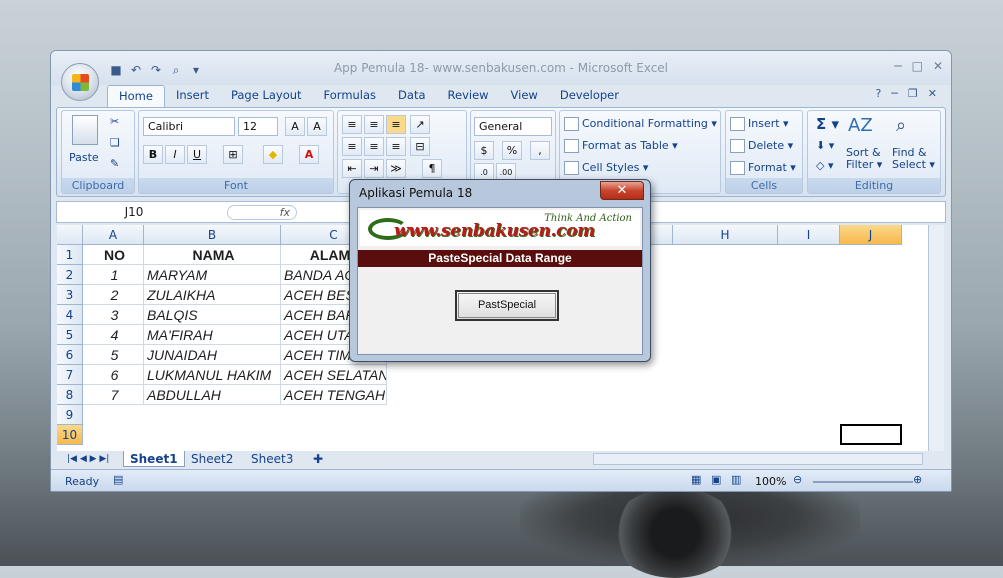  What do you see at coordinates (113, 295) in the screenshot?
I see `cell-no: 2` at bounding box center [113, 295].